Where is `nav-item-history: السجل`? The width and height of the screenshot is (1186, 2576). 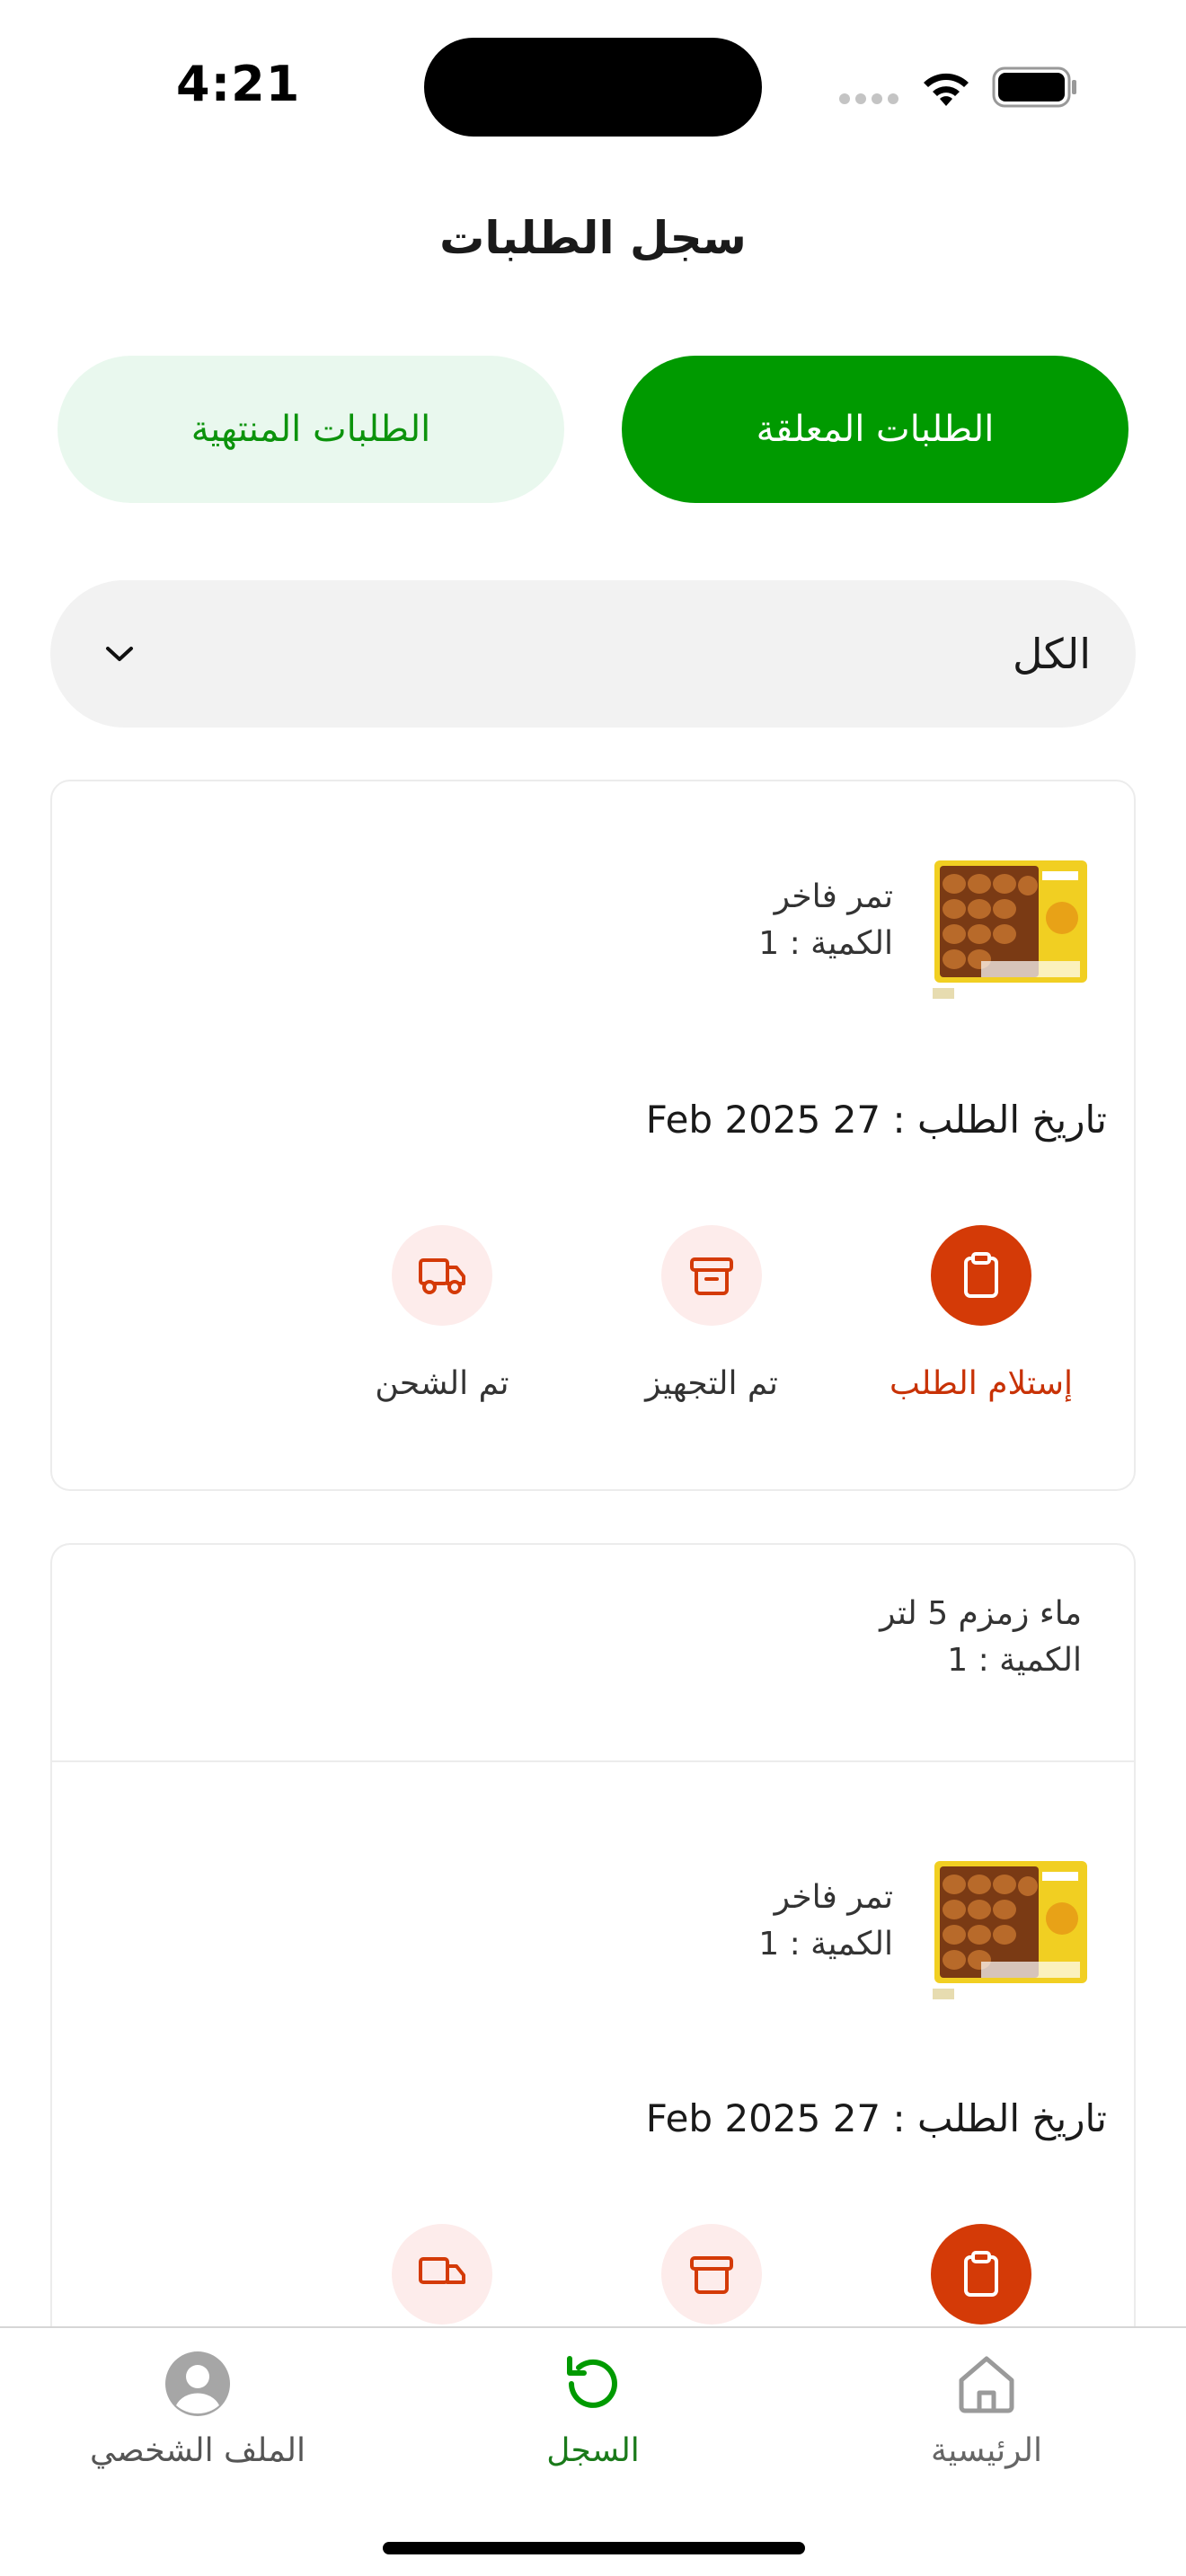
nav-item-history: السجل is located at coordinates (593, 2408).